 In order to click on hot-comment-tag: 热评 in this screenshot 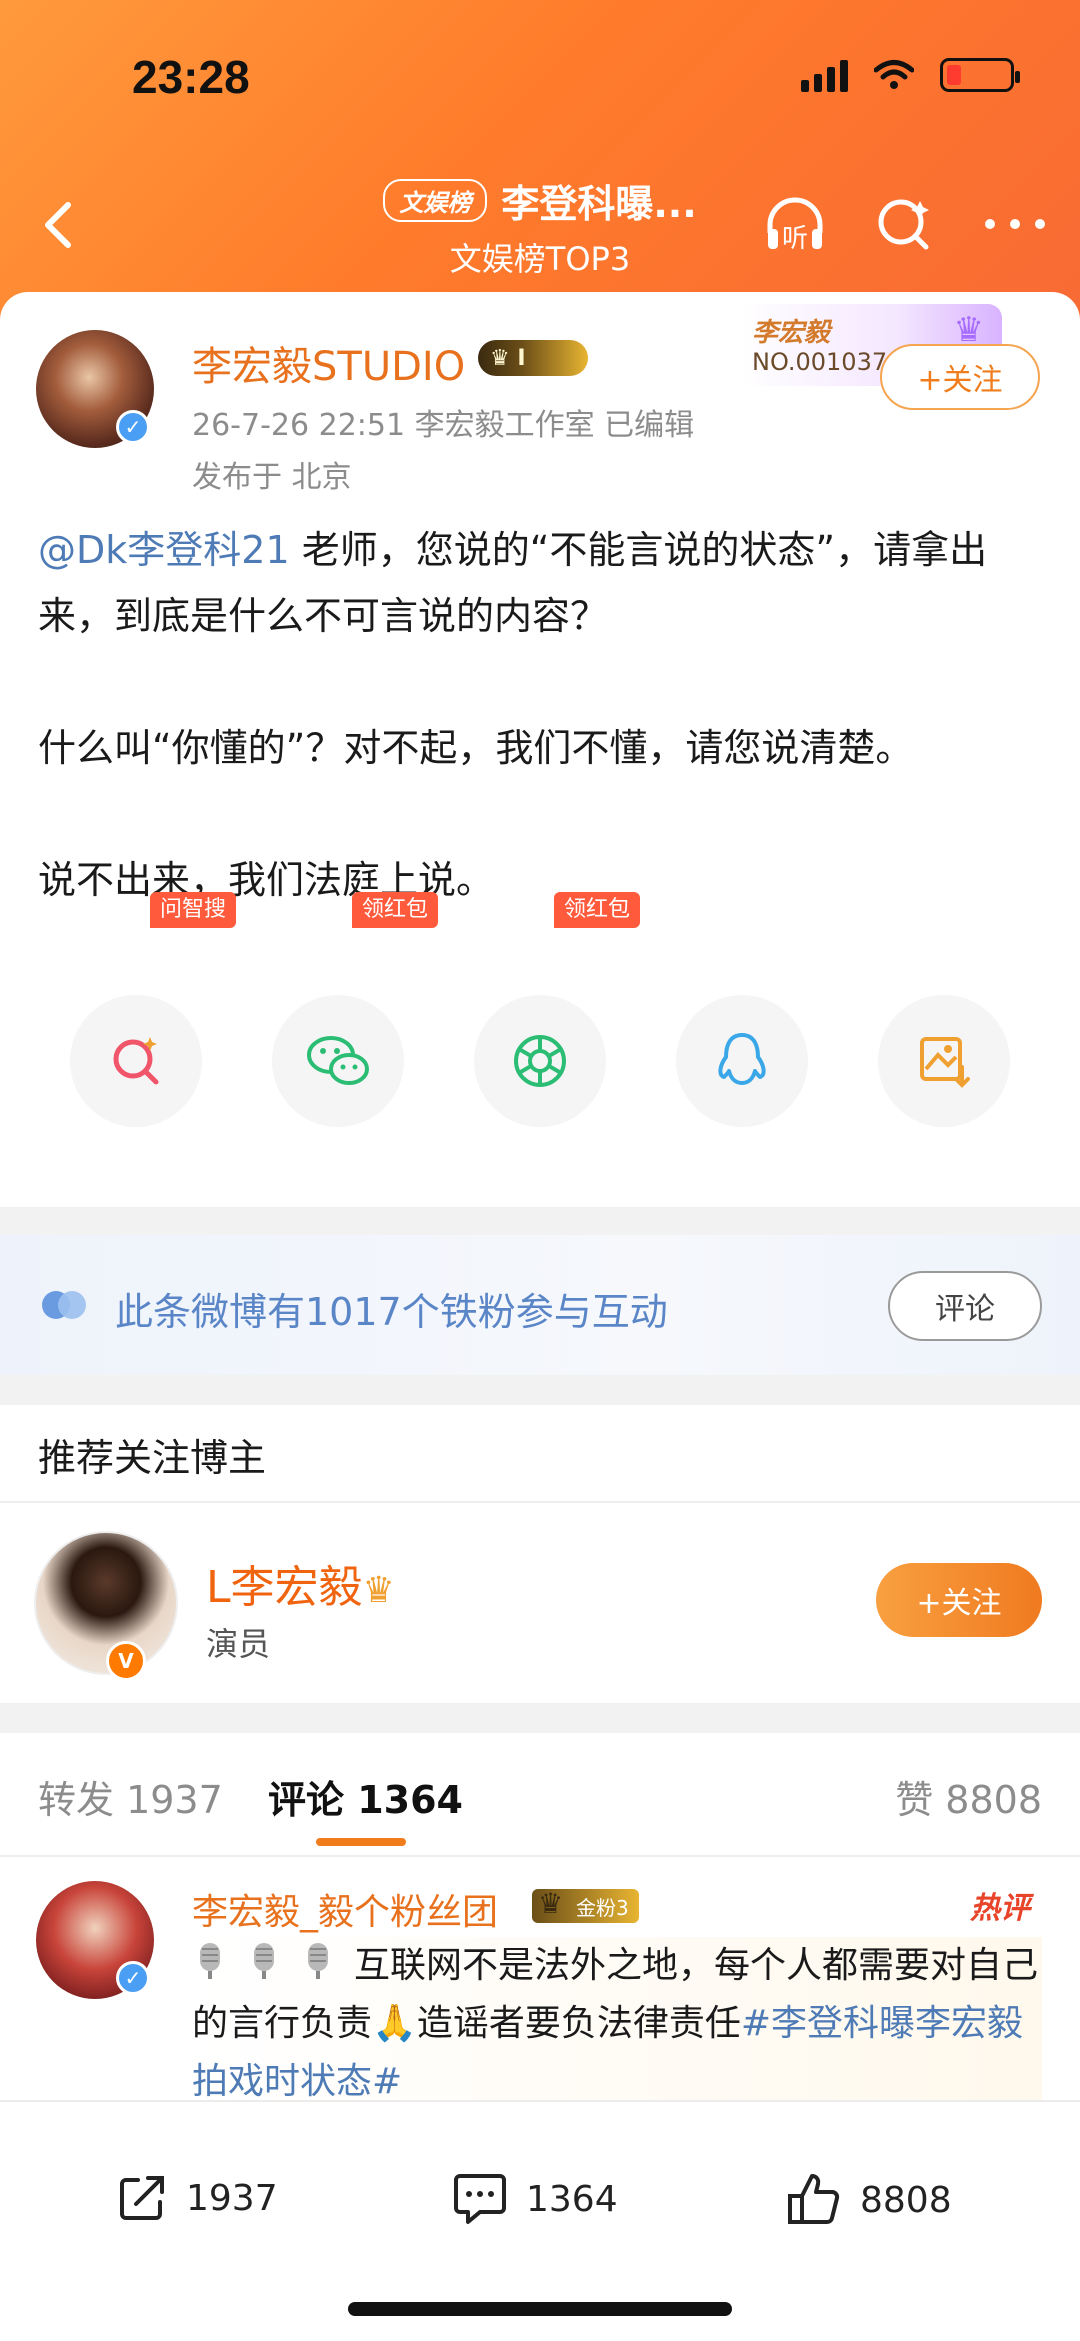, I will do `click(1000, 1908)`.